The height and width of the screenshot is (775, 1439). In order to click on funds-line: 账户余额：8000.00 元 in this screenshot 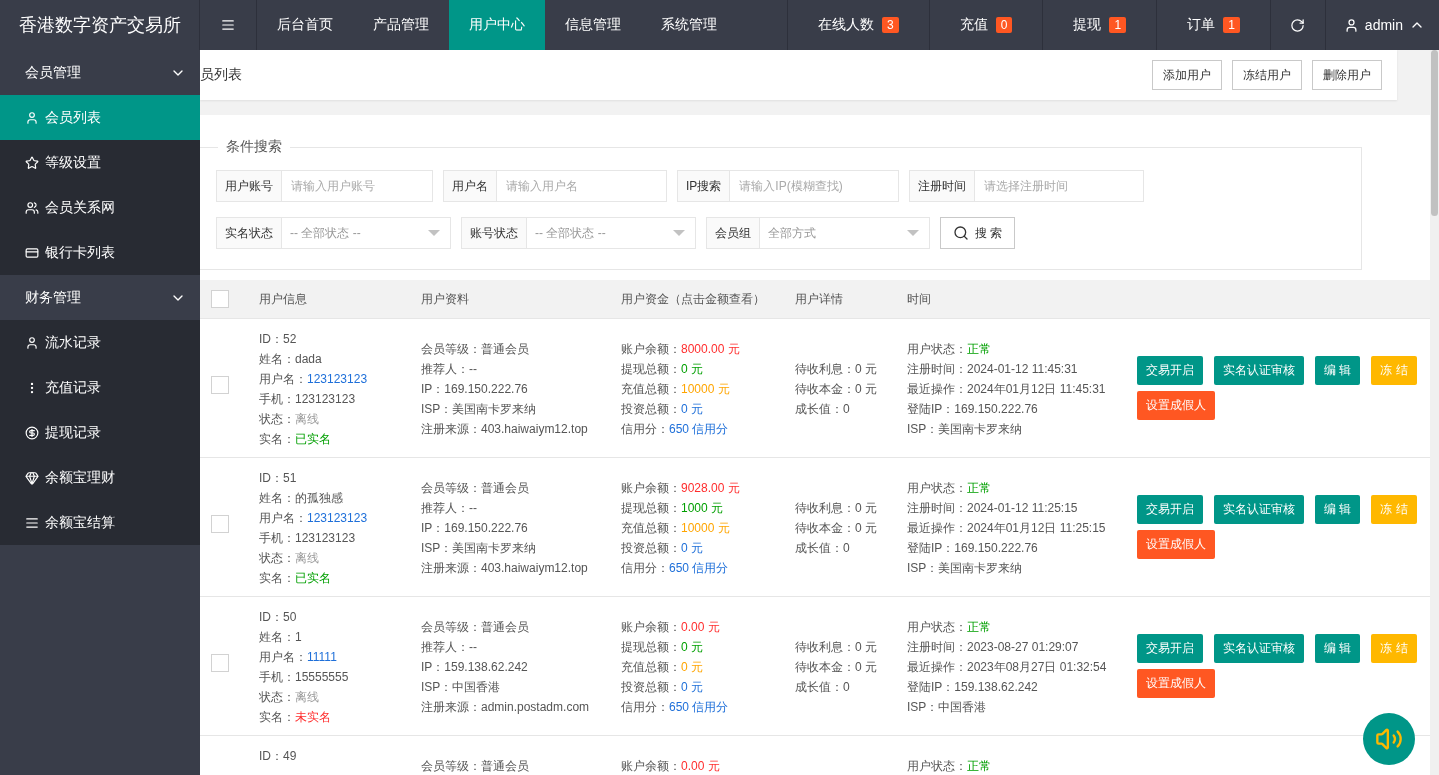, I will do `click(681, 349)`.